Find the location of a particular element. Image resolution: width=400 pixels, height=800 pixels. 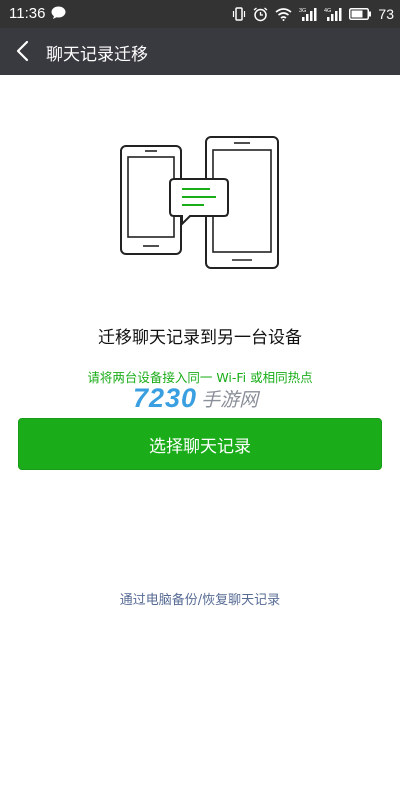

wifi-icon is located at coordinates (283, 14).